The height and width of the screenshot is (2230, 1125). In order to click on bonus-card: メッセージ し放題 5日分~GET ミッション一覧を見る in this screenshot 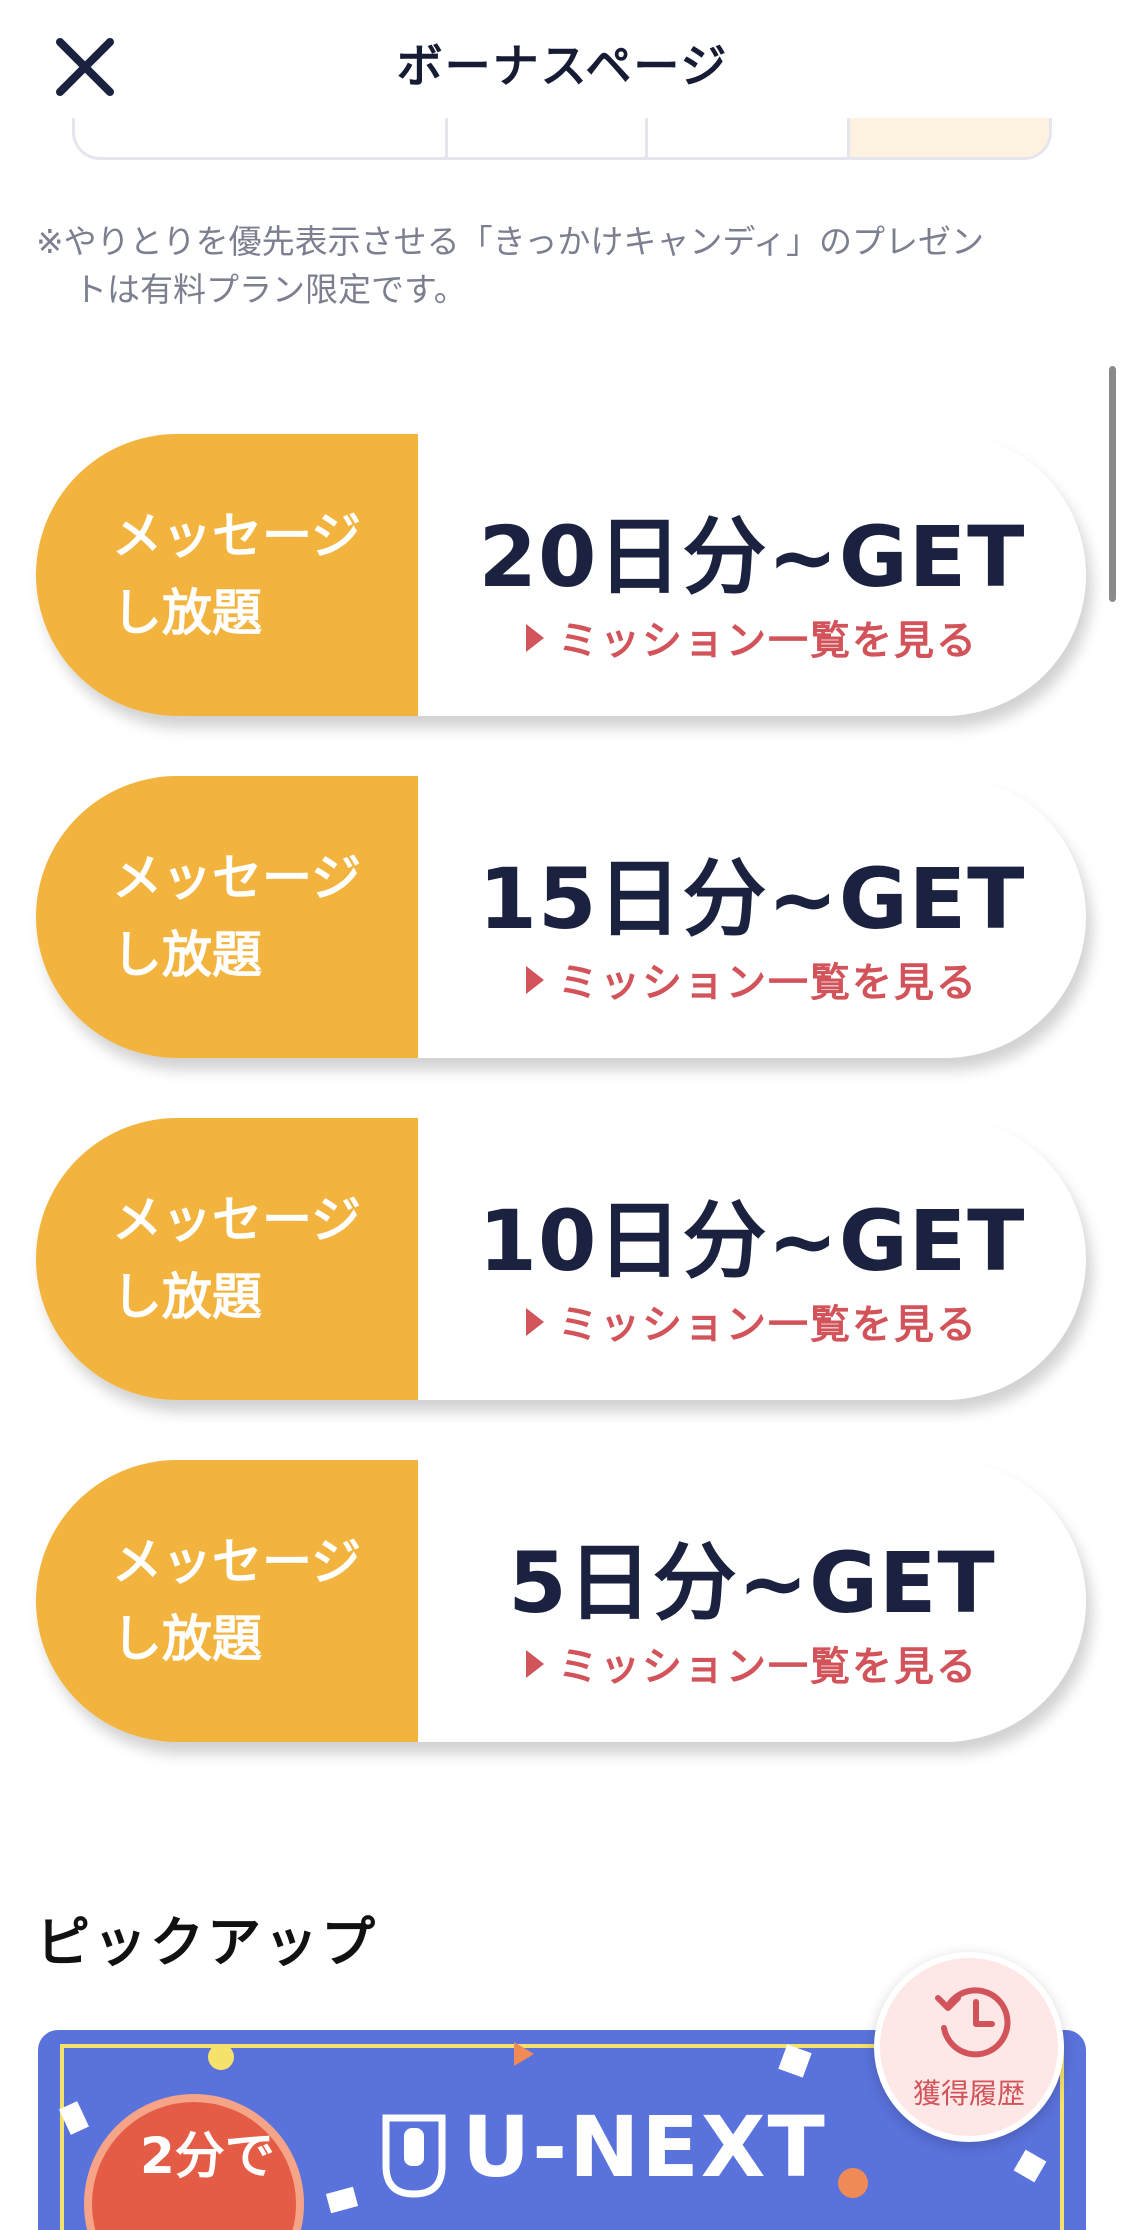, I will do `click(561, 1601)`.